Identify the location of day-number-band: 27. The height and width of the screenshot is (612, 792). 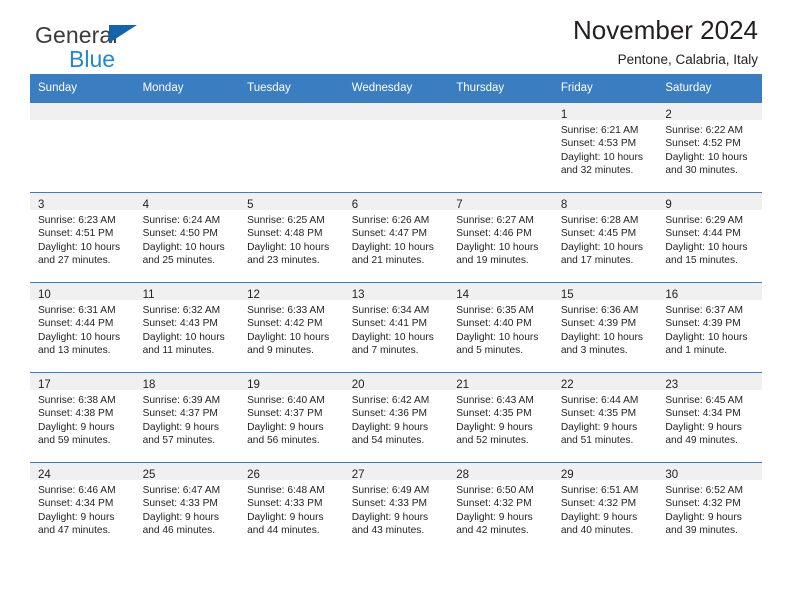
(396, 472).